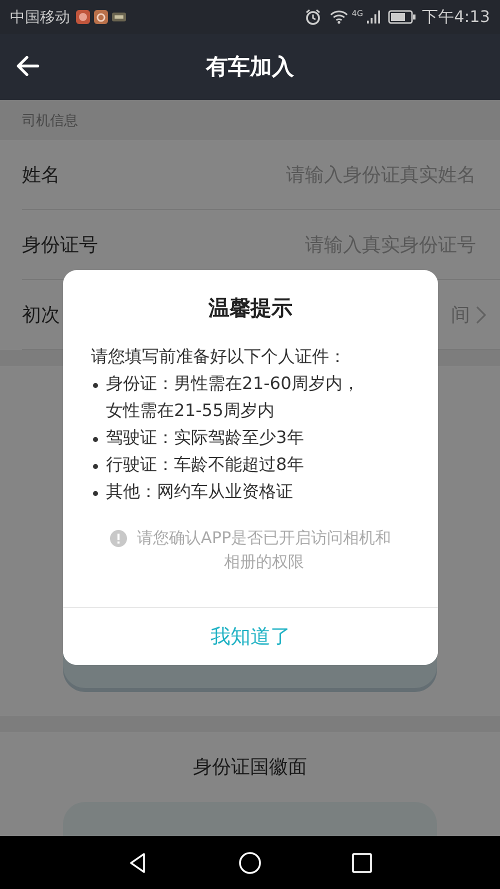 This screenshot has width=500, height=889. Describe the element at coordinates (205, 465) in the screenshot. I see `list-item: 行驶证：车龄不能超过8年` at that location.